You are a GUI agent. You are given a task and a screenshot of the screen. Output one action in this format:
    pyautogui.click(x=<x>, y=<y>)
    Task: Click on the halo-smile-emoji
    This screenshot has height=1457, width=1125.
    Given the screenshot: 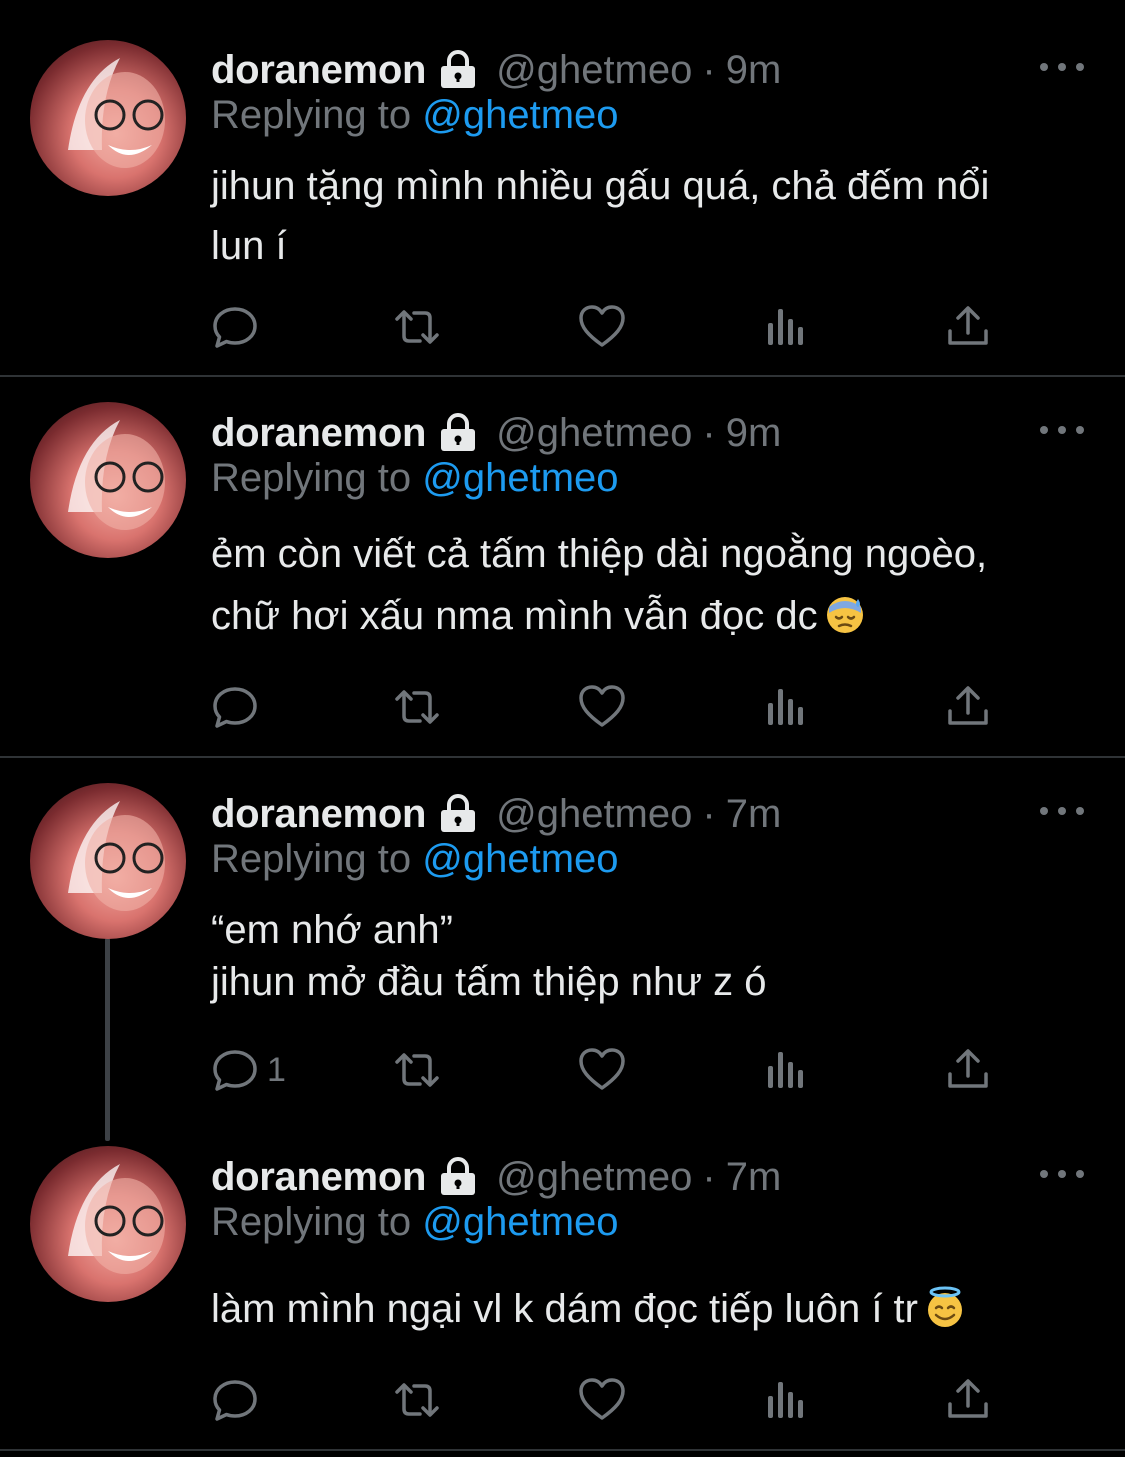 What is the action you would take?
    pyautogui.click(x=945, y=1306)
    